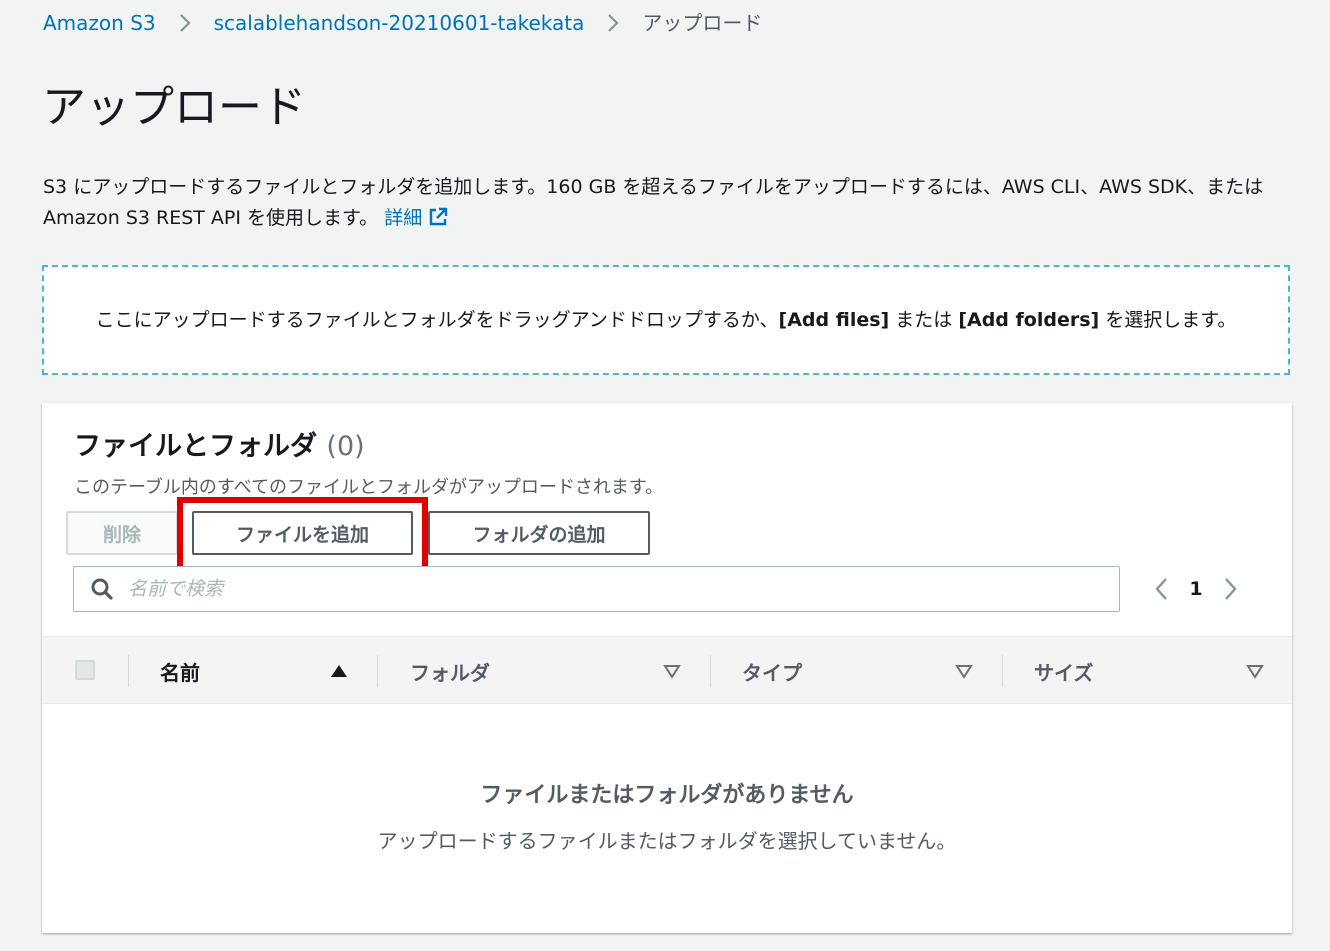 The width and height of the screenshot is (1330, 951). Describe the element at coordinates (302, 533) in the screenshot. I see `add-files-button: ファイルを追加` at that location.